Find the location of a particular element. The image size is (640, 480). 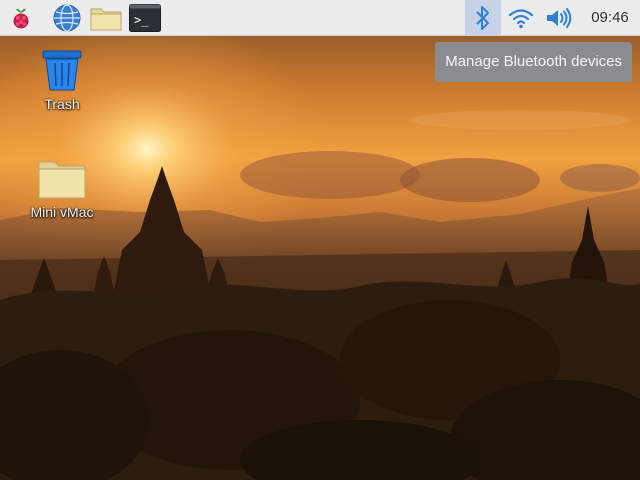

desktop-icon-mini-vmac: Mini vMac is located at coordinates (62, 189).